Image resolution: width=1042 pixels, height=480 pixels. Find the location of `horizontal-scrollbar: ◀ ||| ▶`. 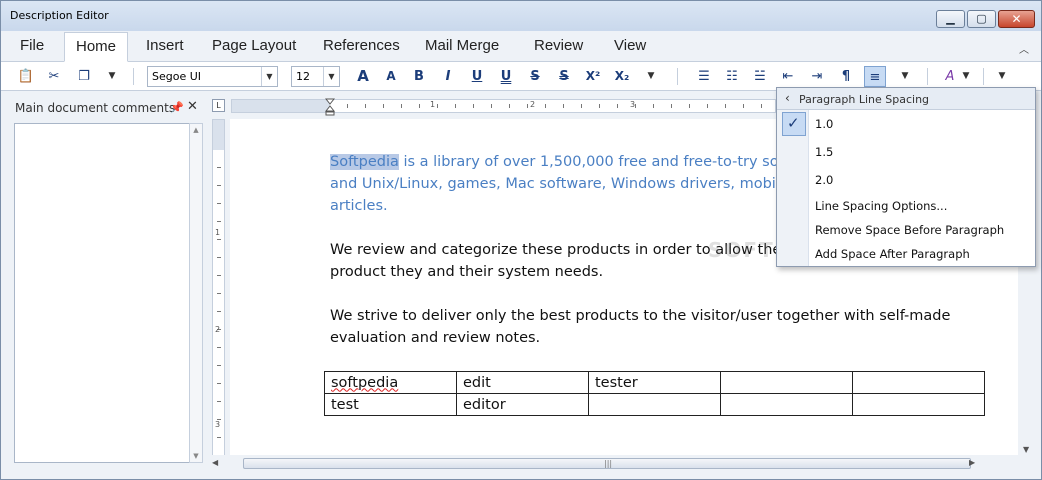

horizontal-scrollbar: ◀ ||| ▶ is located at coordinates (614, 463).